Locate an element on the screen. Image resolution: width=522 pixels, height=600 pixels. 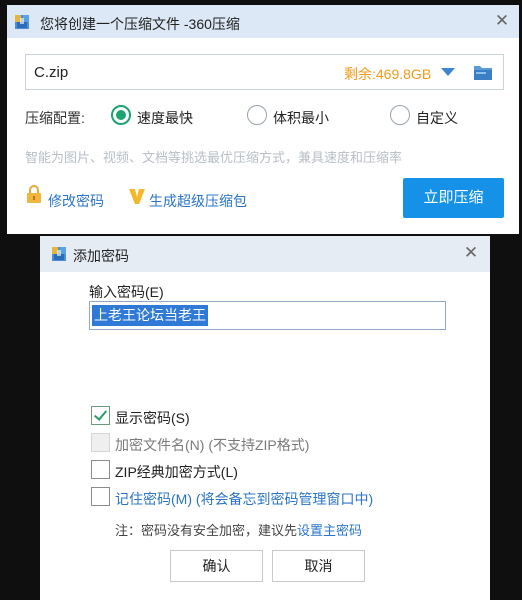
remember-password-checkbox is located at coordinates (100, 496).